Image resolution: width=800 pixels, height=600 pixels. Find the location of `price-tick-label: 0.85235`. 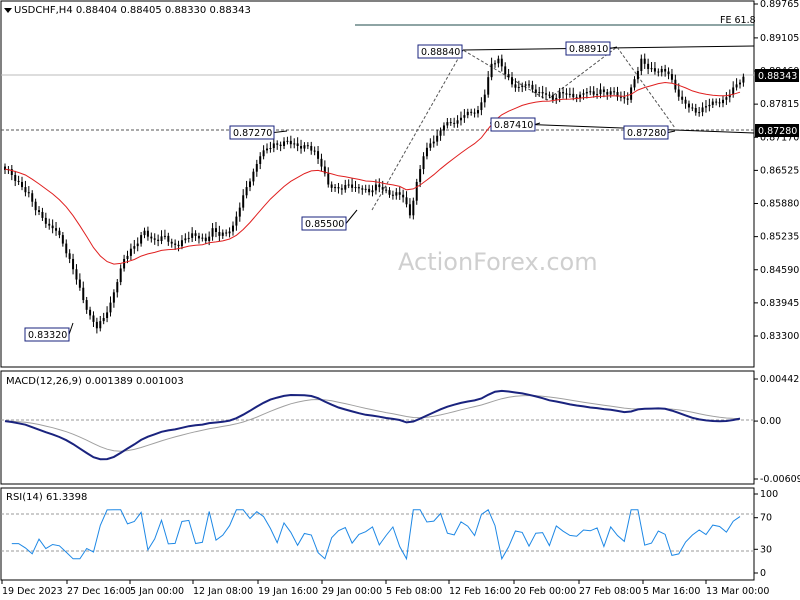

price-tick-label: 0.85235 is located at coordinates (779, 237).